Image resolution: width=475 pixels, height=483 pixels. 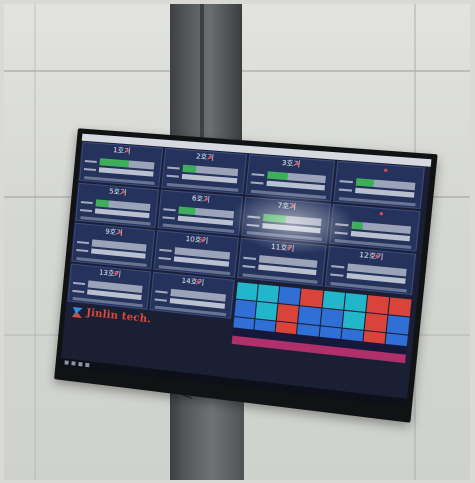 I want to click on machine-tile: 2호기, so click(x=204, y=170).